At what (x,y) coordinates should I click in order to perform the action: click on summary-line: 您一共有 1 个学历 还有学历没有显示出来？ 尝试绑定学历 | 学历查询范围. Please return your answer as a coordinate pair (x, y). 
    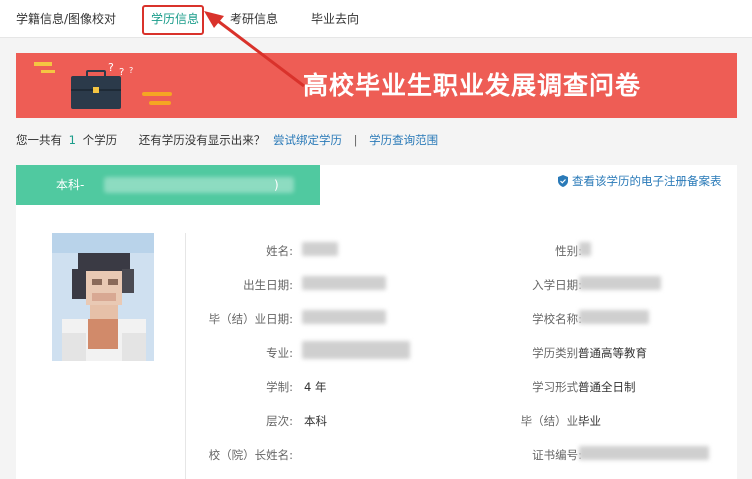
    Looking at the image, I should click on (227, 140).